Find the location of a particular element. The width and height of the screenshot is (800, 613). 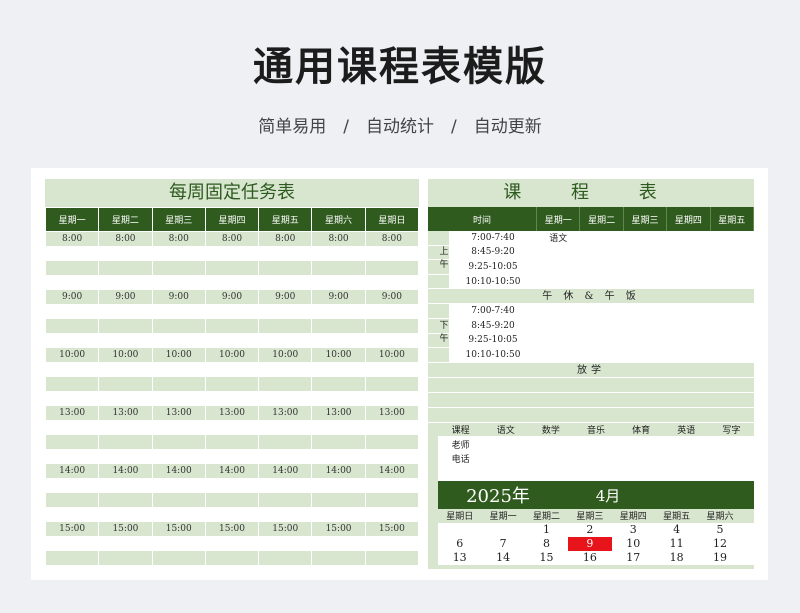

calendar-day: 3 is located at coordinates (633, 530).